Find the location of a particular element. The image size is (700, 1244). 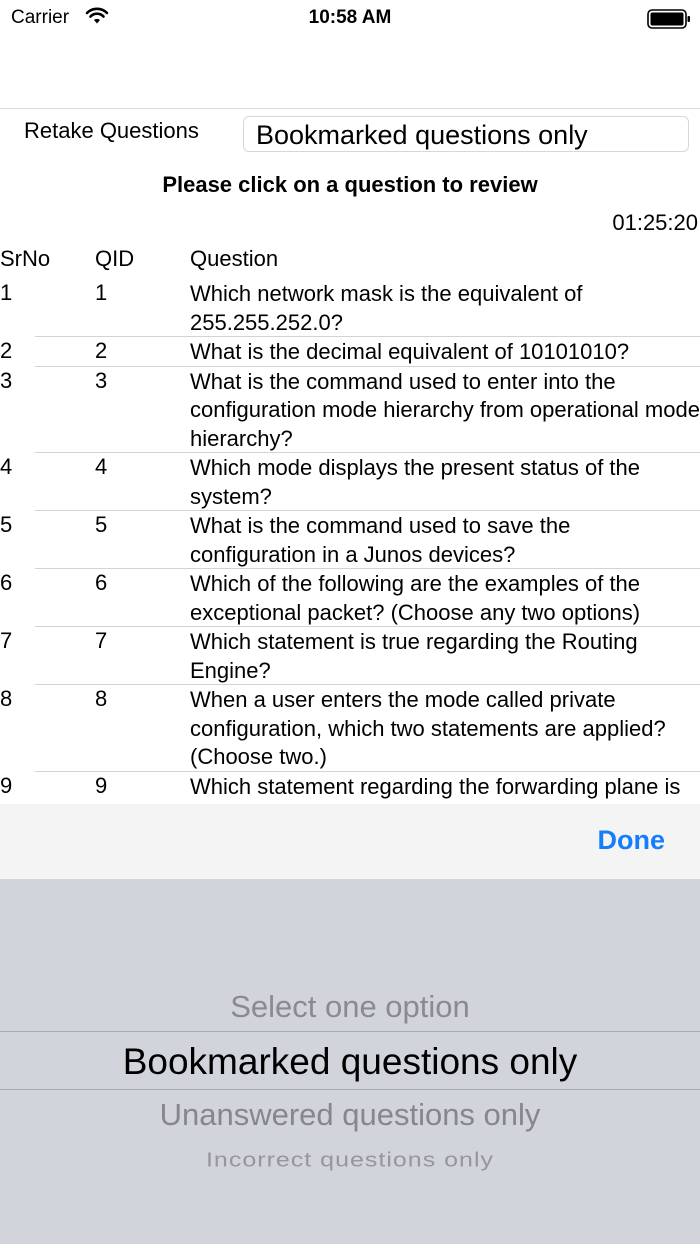

picker-selection-line-bottom is located at coordinates (350, 1089).